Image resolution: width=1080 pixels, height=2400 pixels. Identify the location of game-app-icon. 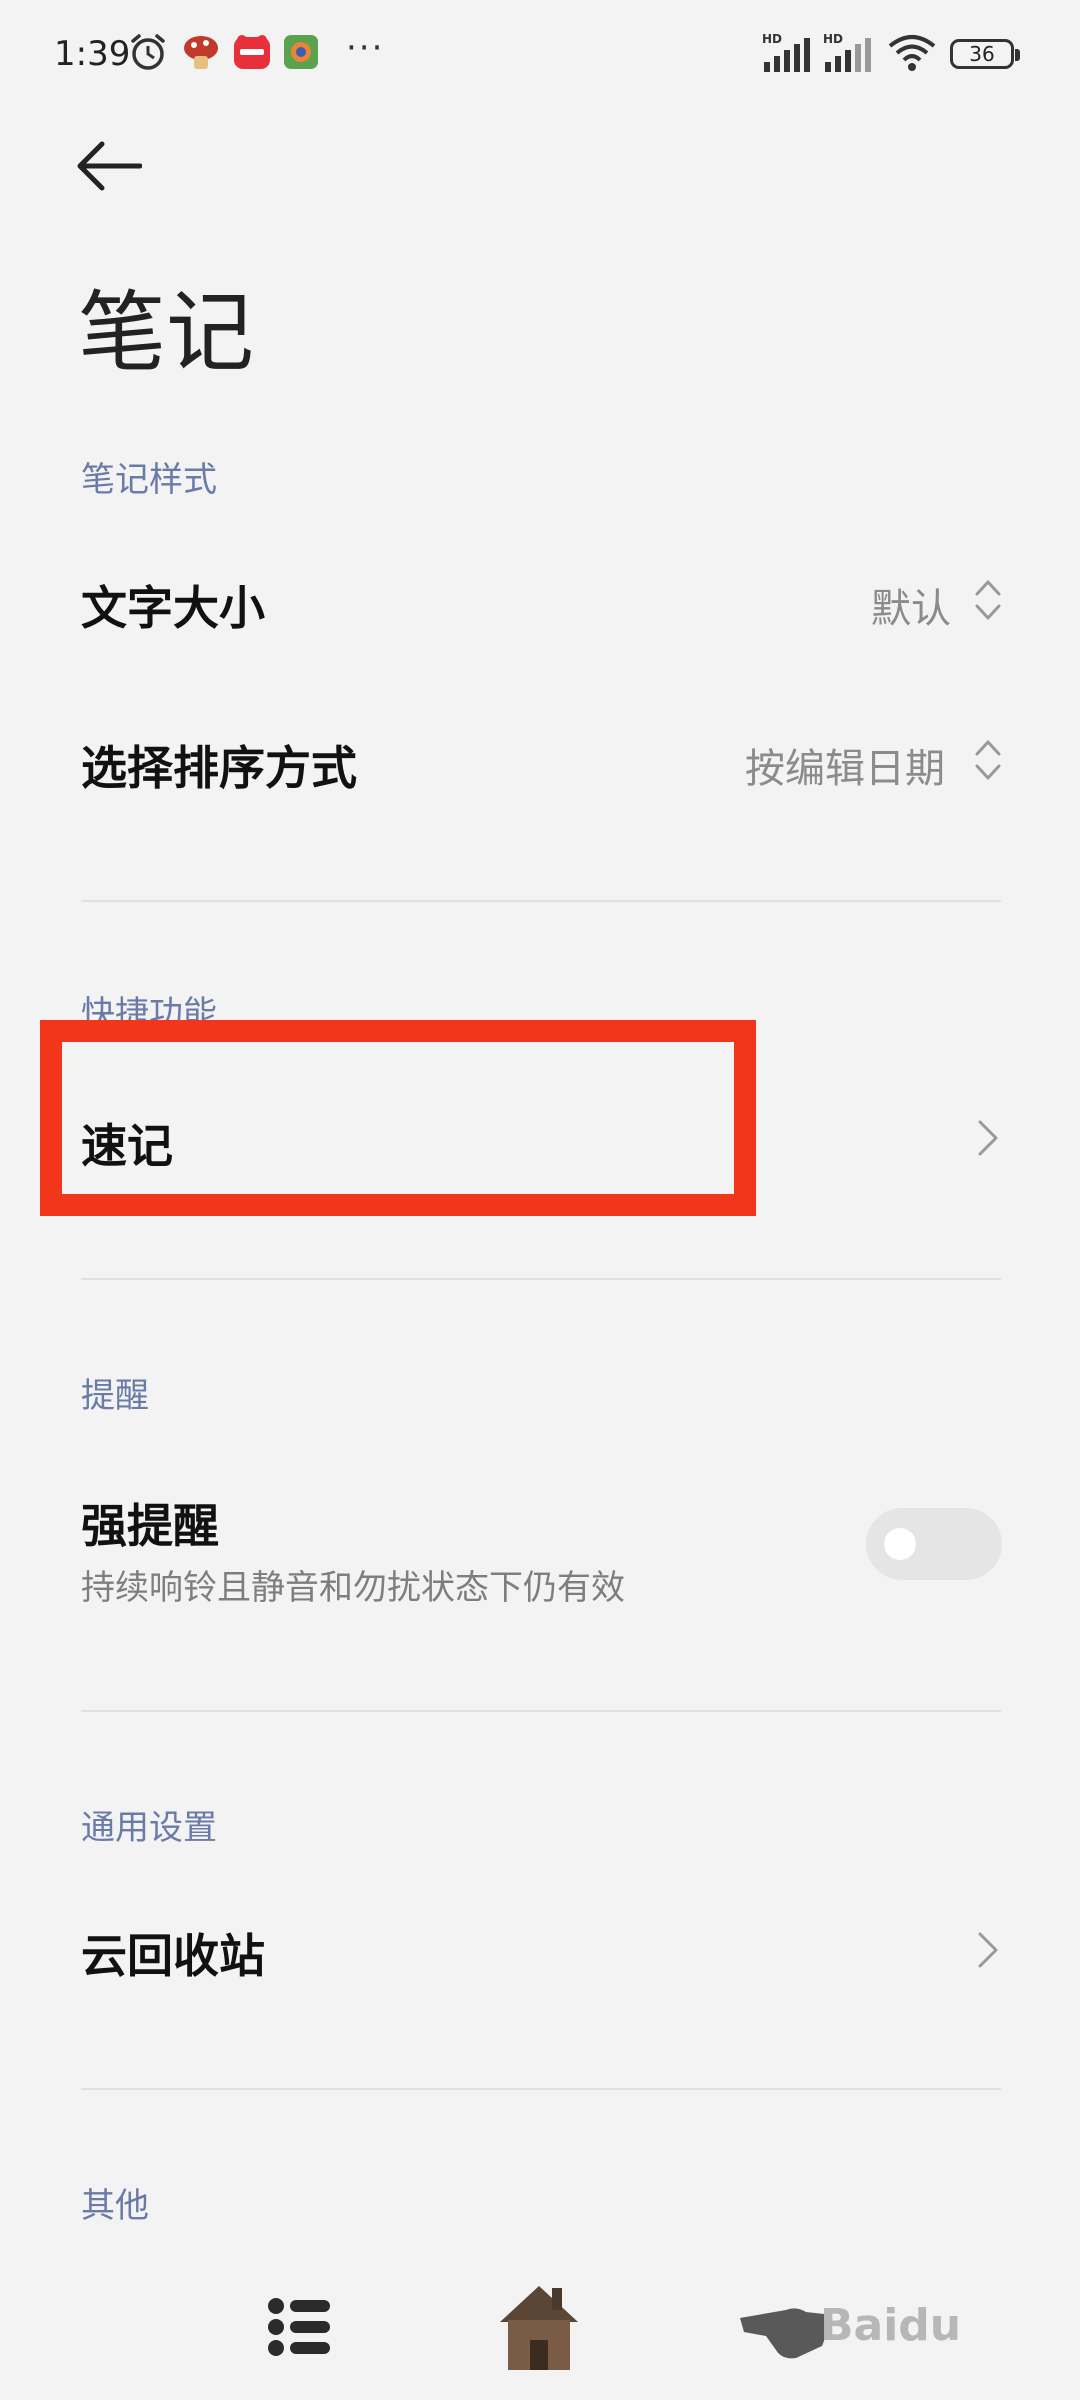
(301, 52).